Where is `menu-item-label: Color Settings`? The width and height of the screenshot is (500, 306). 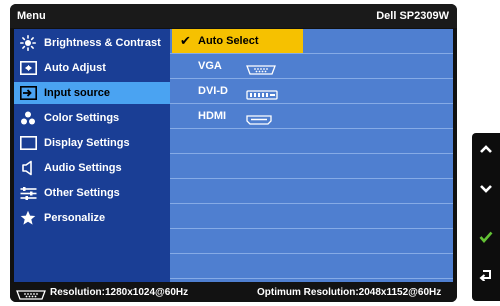 menu-item-label: Color Settings is located at coordinates (82, 118).